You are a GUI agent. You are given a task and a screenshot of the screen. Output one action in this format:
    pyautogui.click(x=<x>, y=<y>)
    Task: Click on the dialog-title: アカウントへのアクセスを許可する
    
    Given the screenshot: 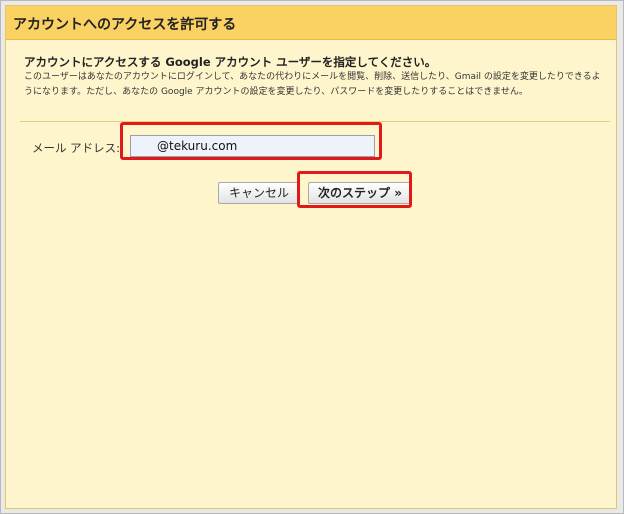 What is the action you would take?
    pyautogui.click(x=125, y=25)
    